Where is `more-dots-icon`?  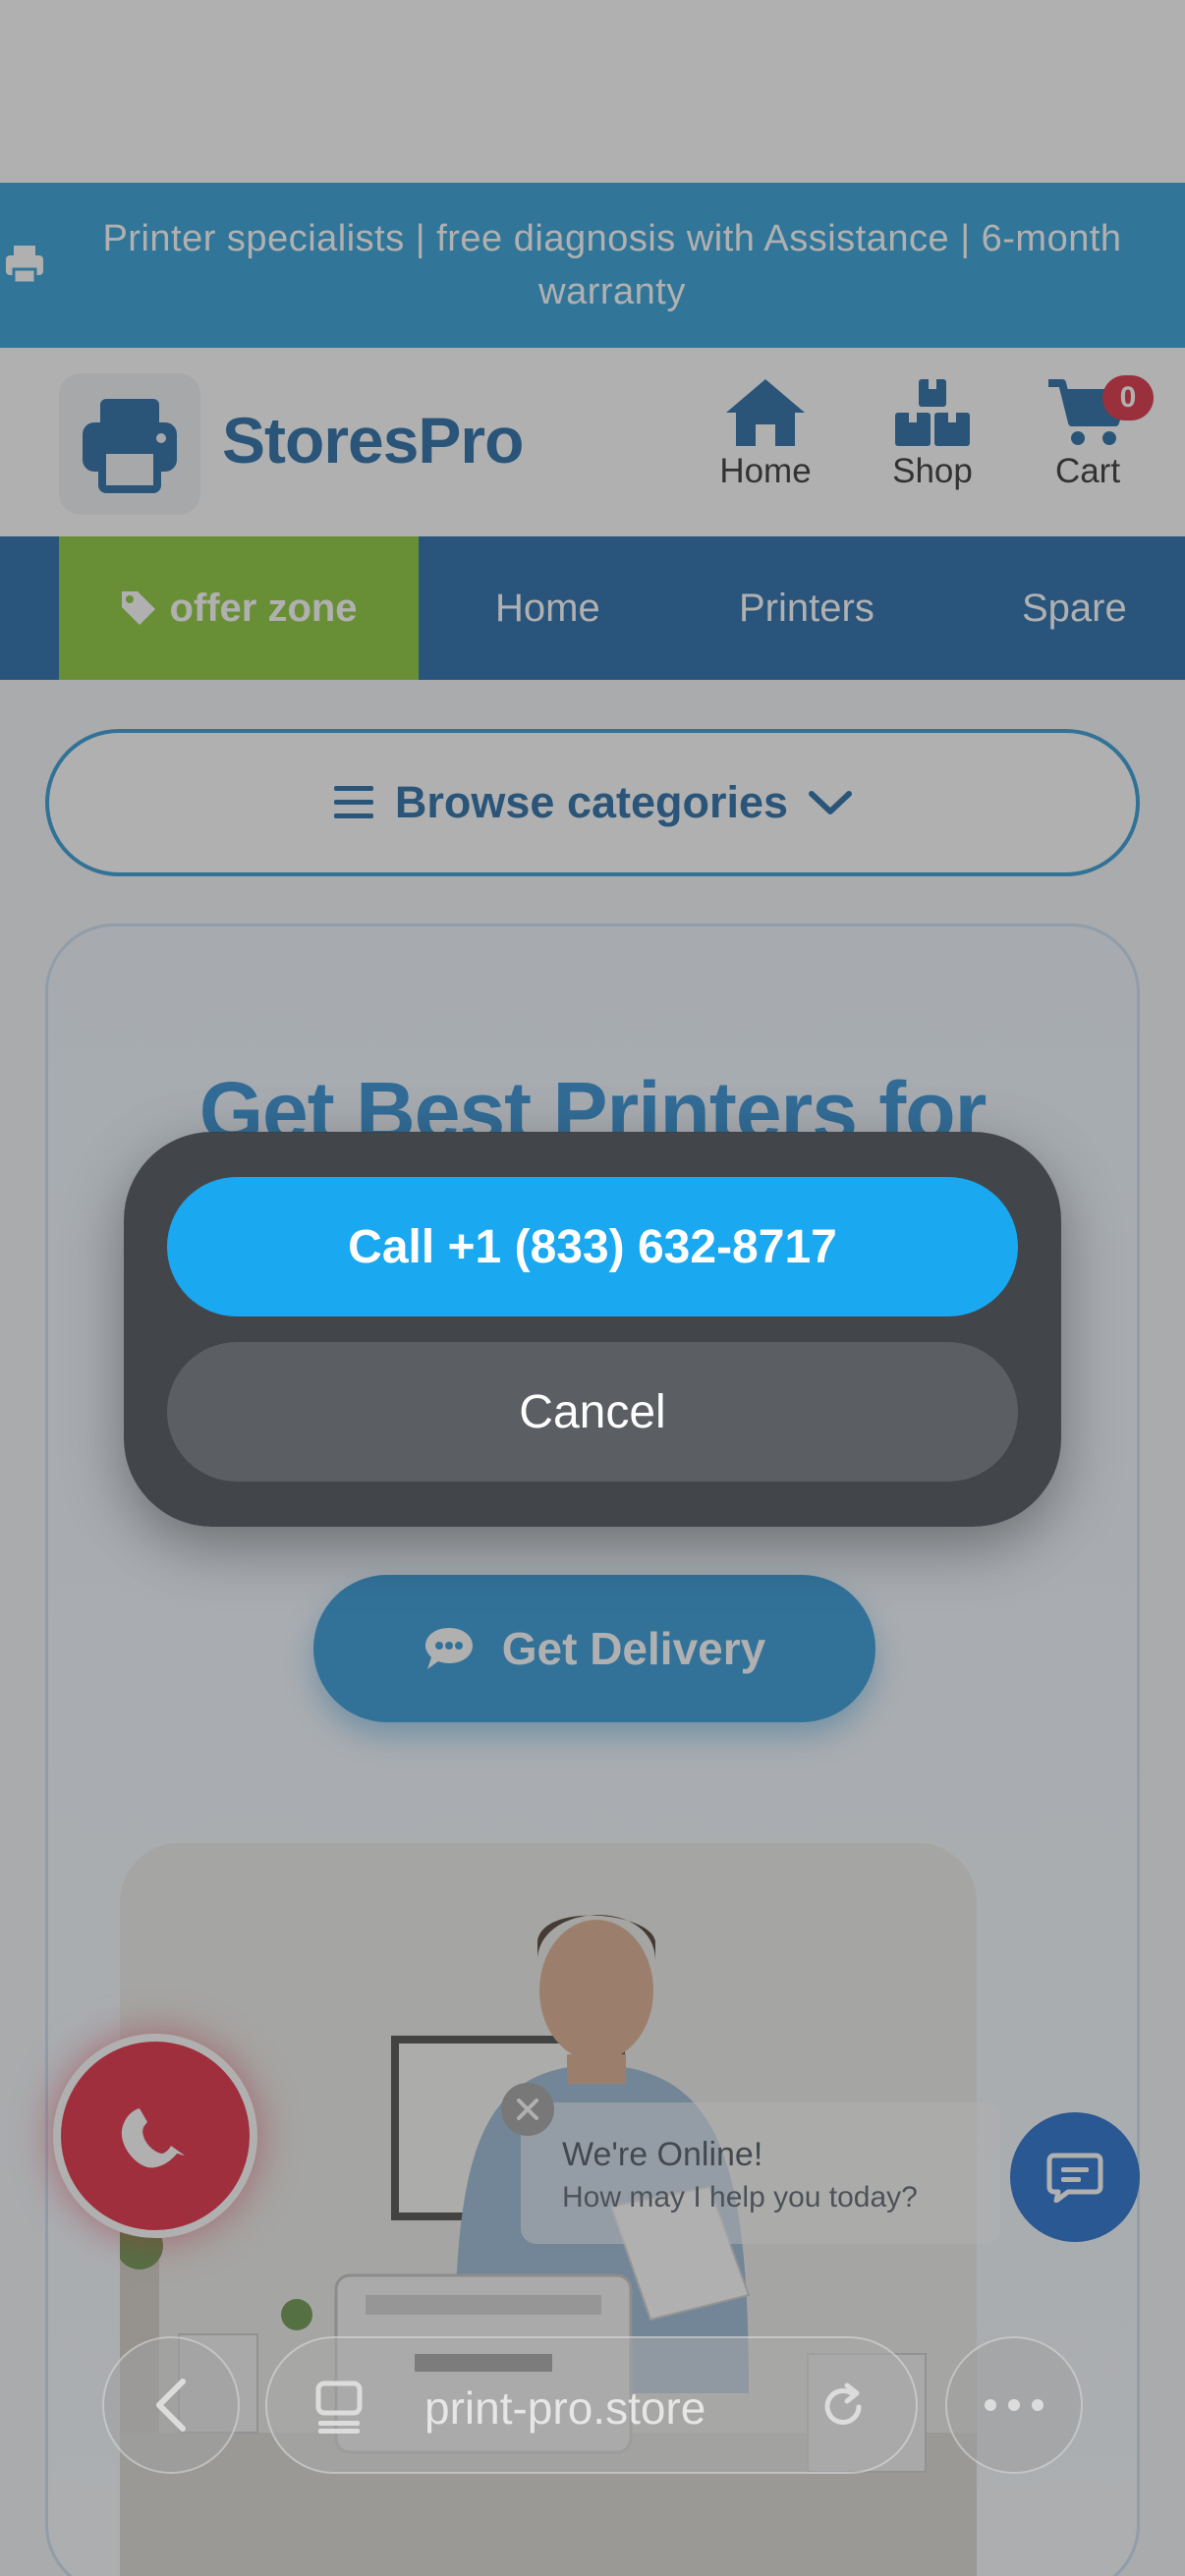 more-dots-icon is located at coordinates (1014, 2405).